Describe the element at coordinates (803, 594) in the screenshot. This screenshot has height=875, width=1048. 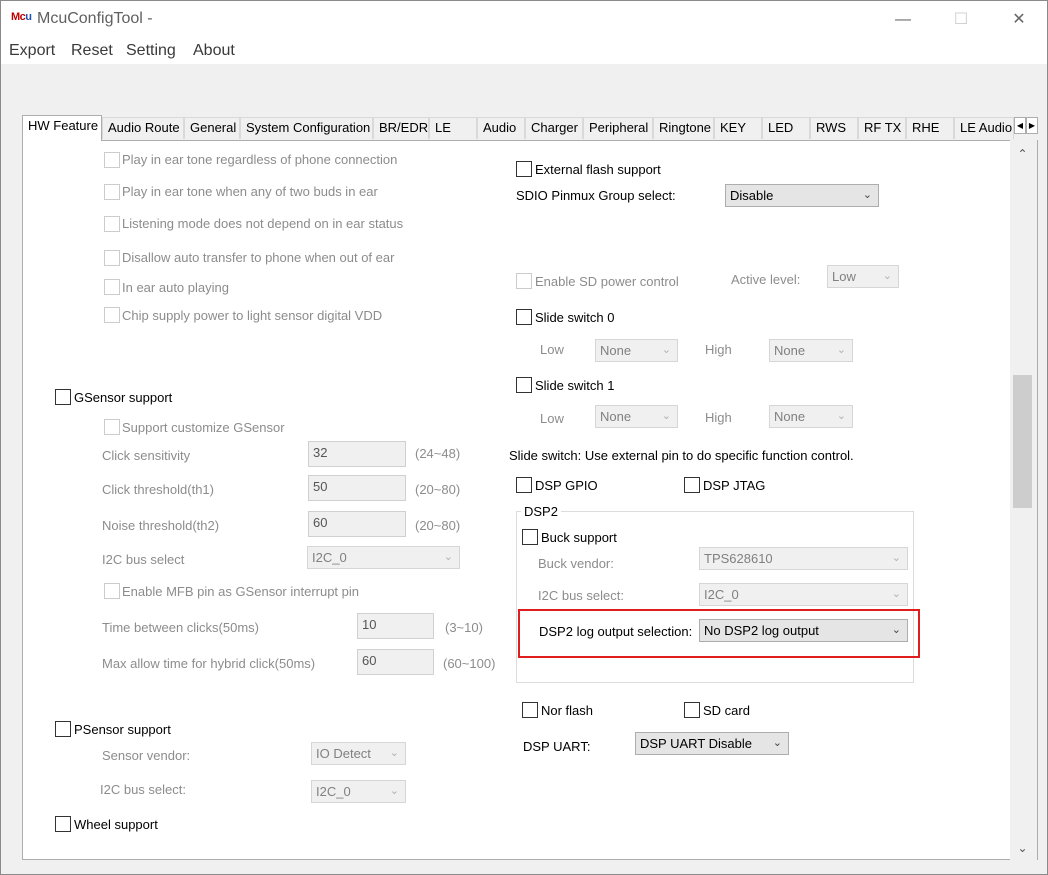
I see `dsp2-i2c-select: I2C_0 ⌄` at that location.